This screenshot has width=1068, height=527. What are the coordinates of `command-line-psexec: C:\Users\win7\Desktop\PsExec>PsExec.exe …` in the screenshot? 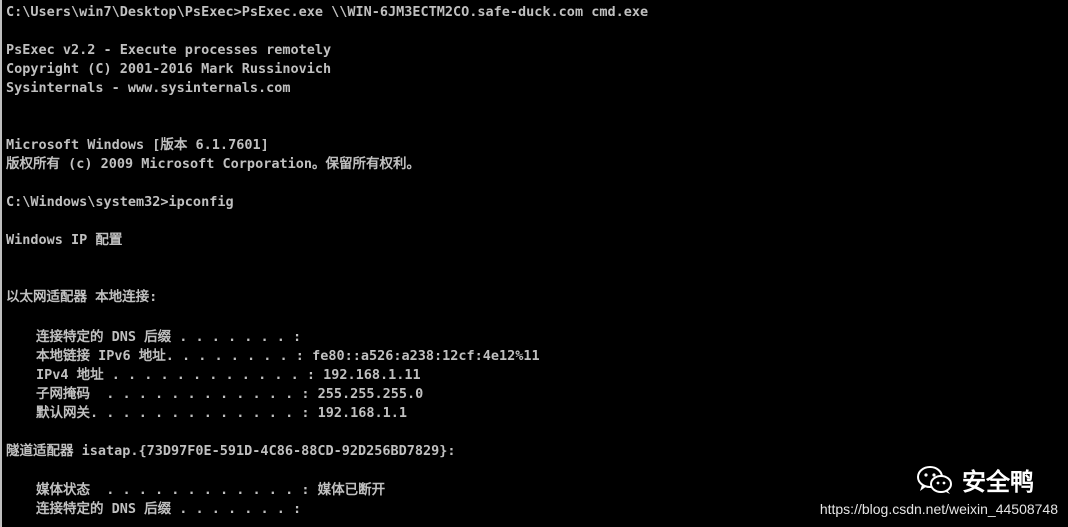 It's located at (327, 12).